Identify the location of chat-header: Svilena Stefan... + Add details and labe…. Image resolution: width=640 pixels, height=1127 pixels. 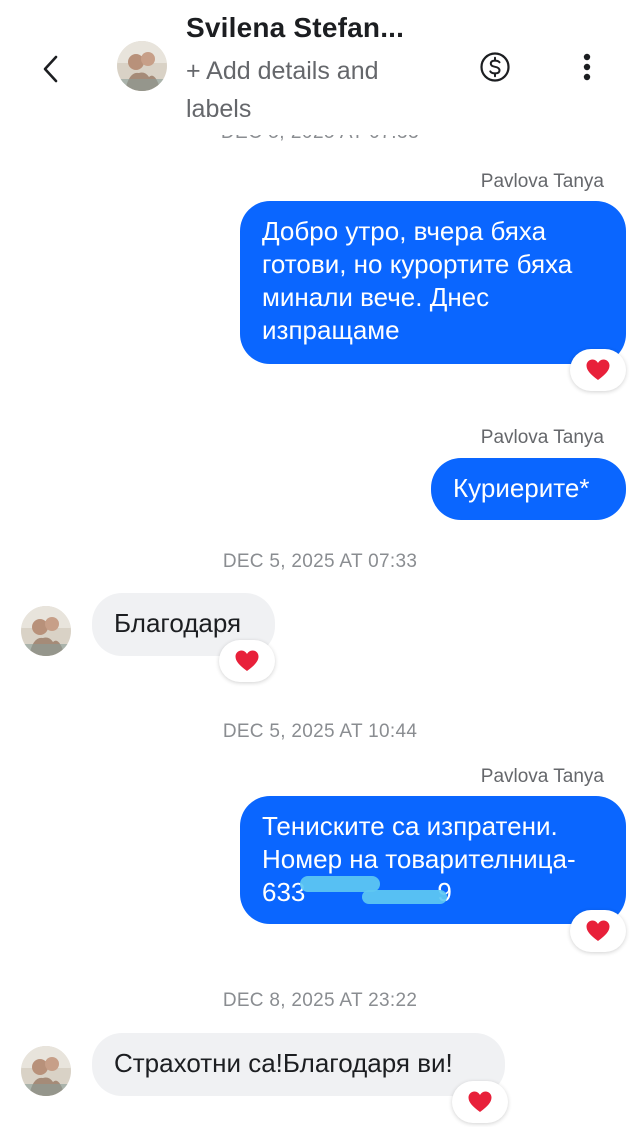
(320, 67).